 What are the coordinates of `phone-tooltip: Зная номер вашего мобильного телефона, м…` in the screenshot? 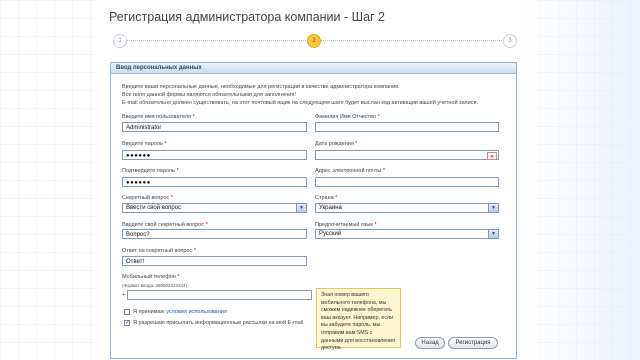 It's located at (358, 319).